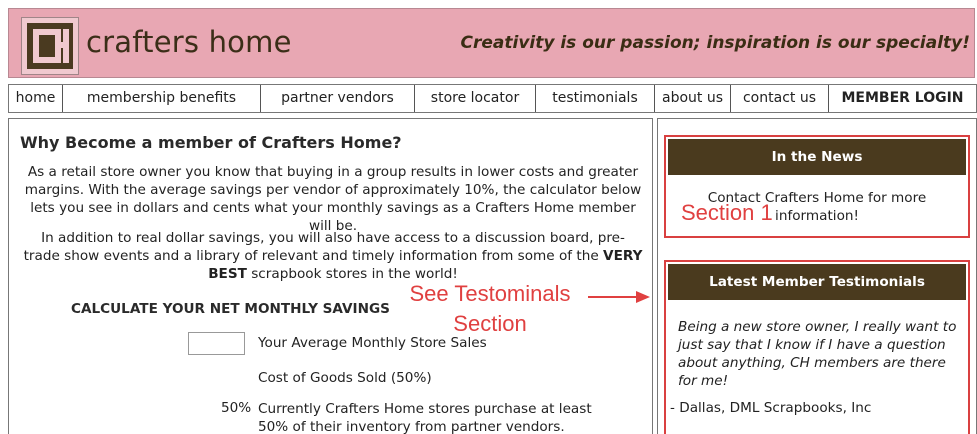  Describe the element at coordinates (230, 309) in the screenshot. I see `calculator-title: CALCULATE YOUR NET MONTHLY SAVINGS` at that location.